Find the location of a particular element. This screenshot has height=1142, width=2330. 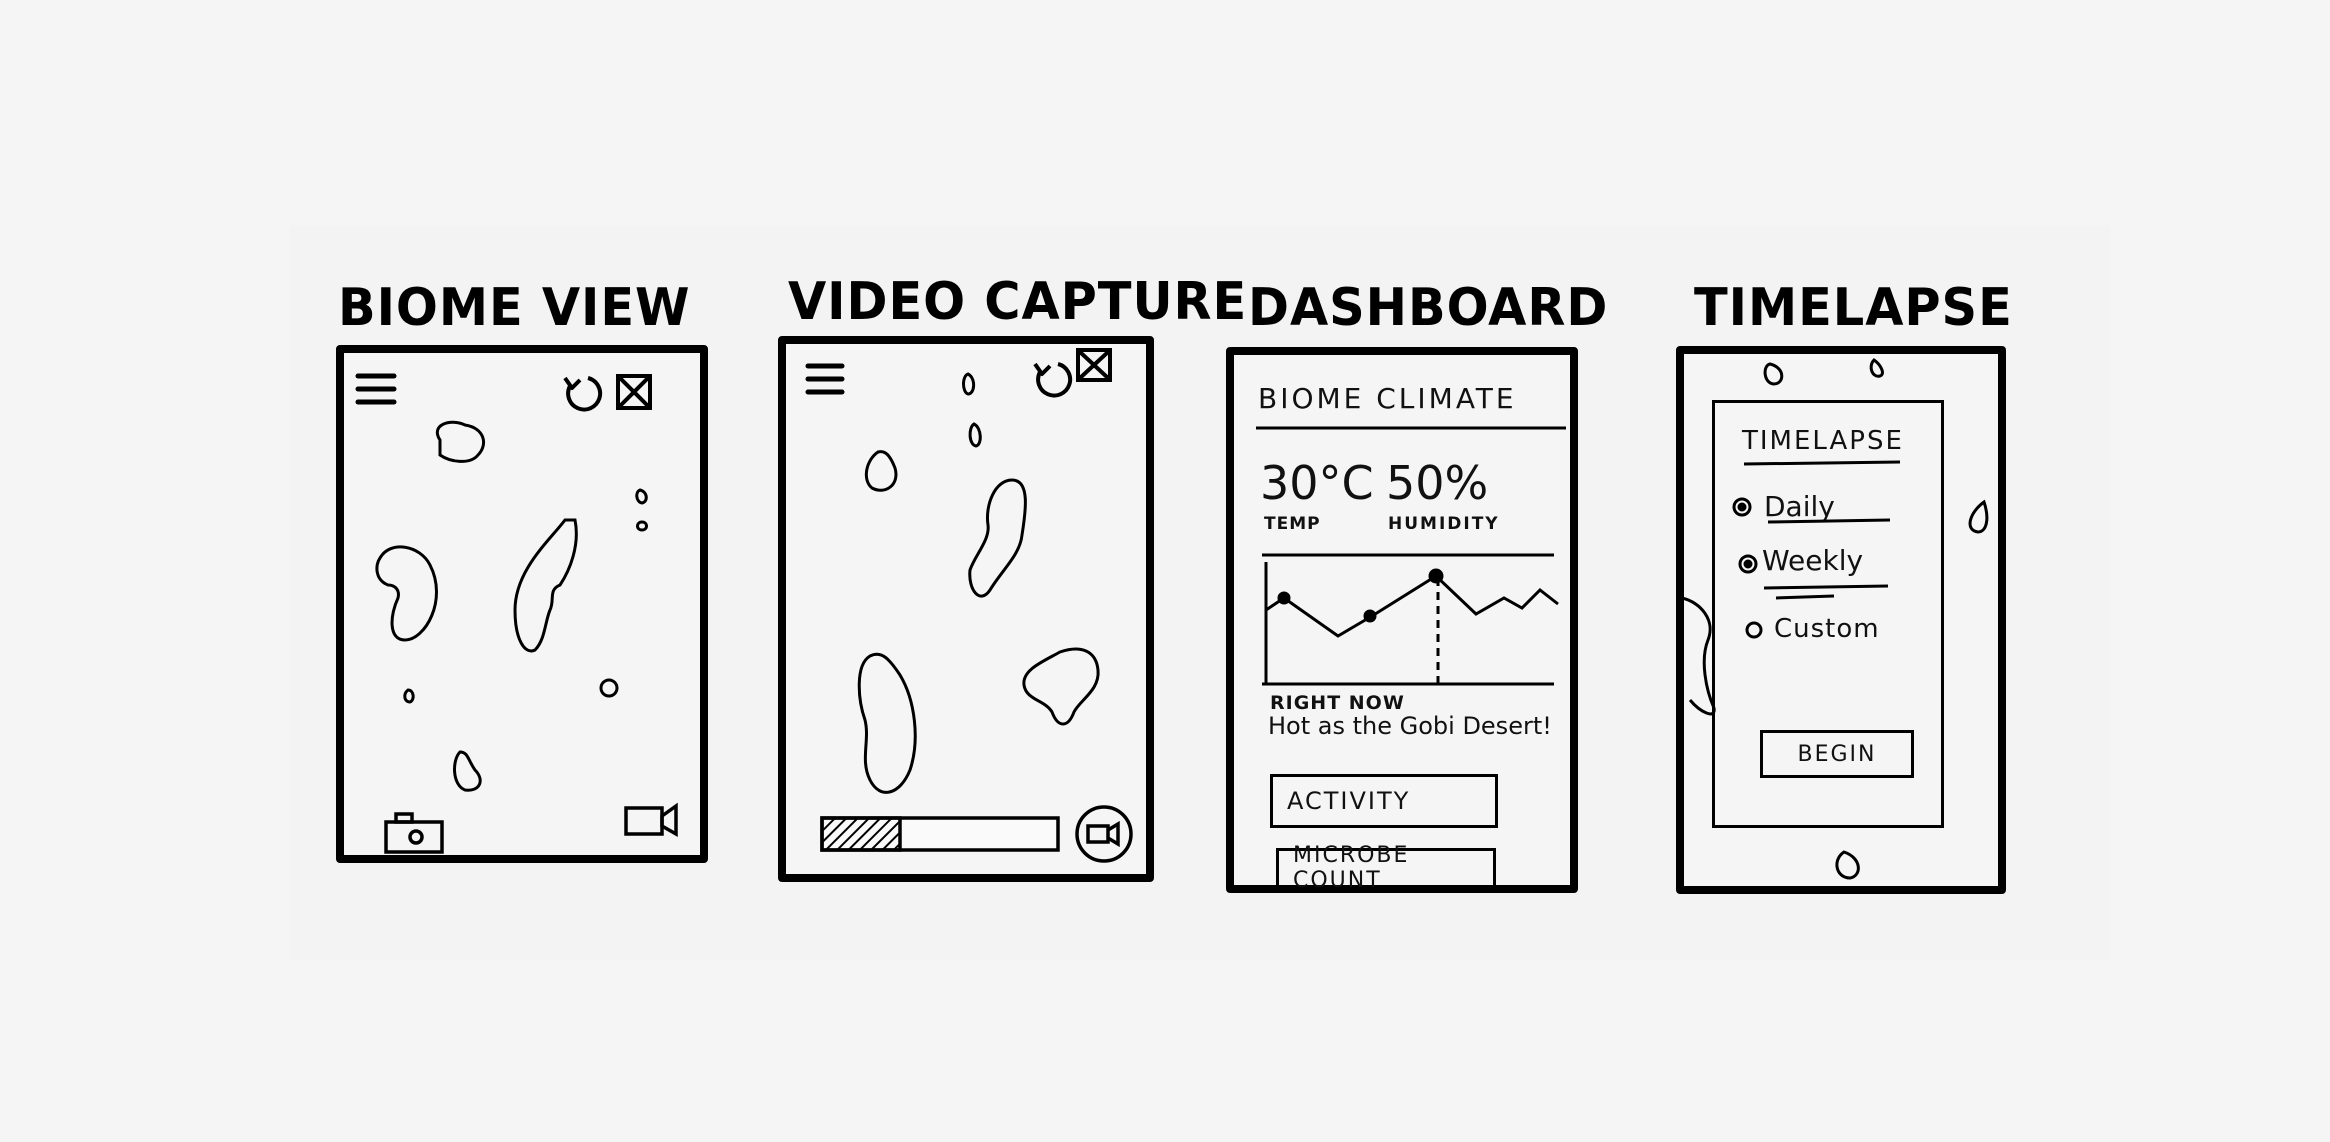

panel-title-underline is located at coordinates (1822, 463).